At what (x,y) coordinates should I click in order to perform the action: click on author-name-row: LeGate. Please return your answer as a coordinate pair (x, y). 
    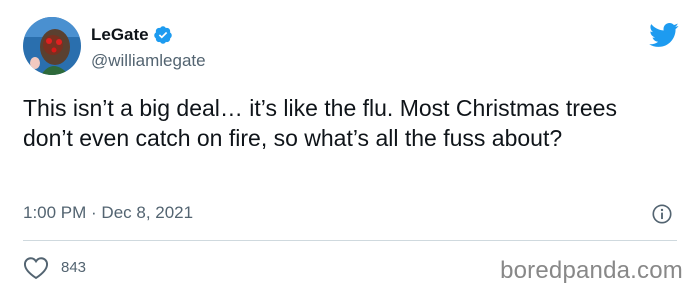
    Looking at the image, I should click on (132, 35).